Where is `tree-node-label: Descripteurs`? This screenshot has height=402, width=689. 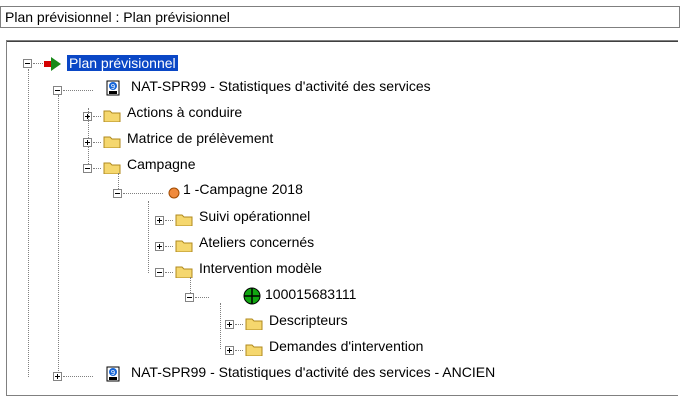
tree-node-label: Descripteurs is located at coordinates (308, 320).